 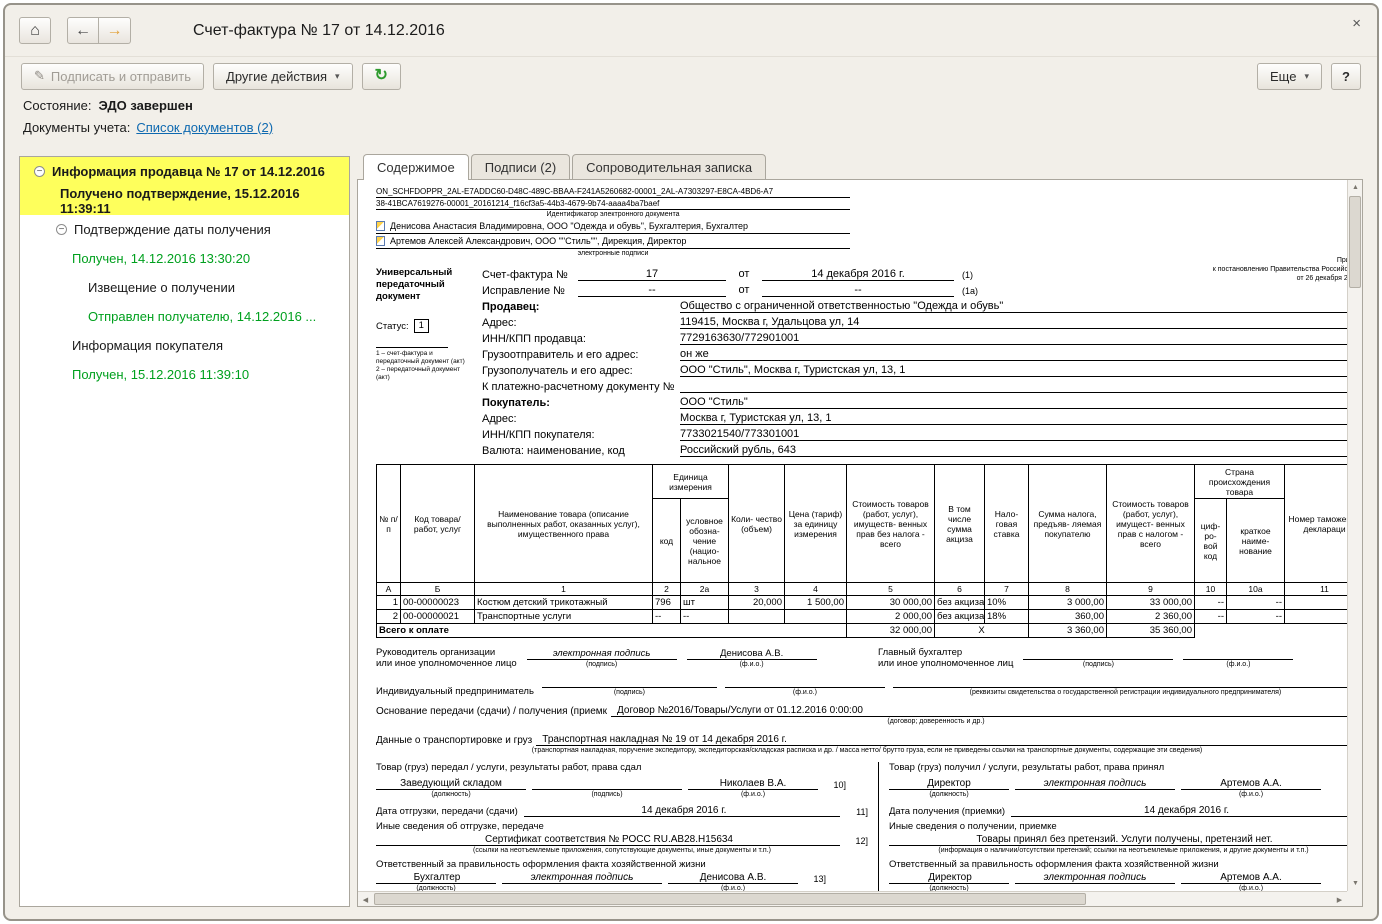 What do you see at coordinates (1006, 523) in the screenshot?
I see `col-tax-rate: Нало- говая ставка` at bounding box center [1006, 523].